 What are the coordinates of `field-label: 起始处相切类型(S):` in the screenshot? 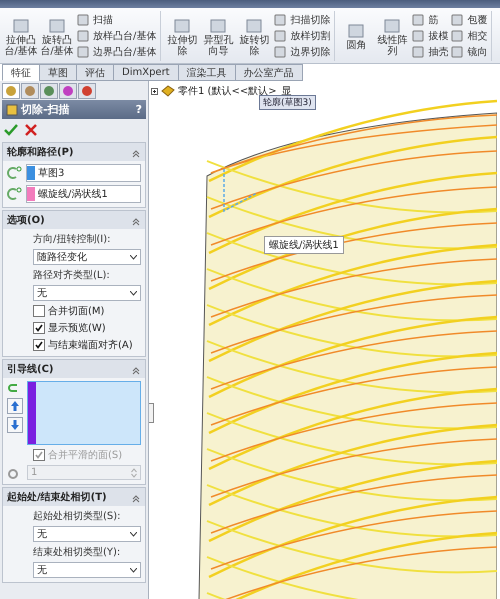 It's located at (77, 516).